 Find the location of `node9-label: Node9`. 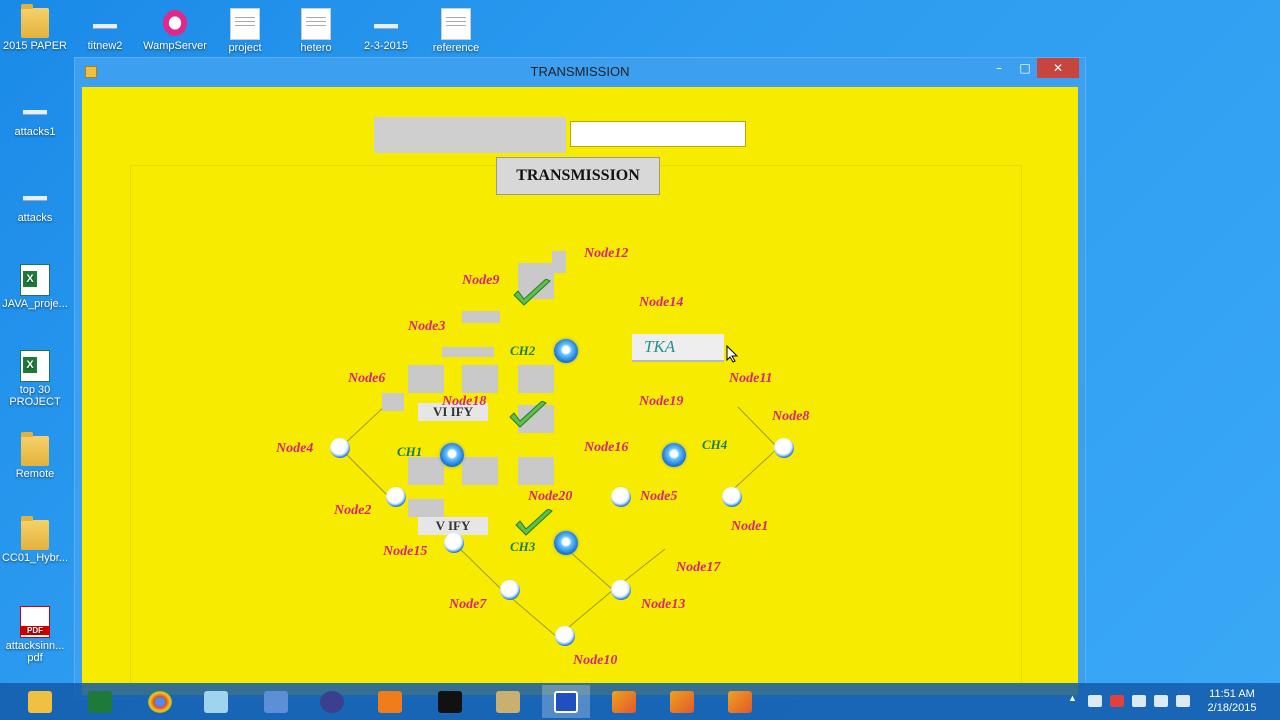

node9-label: Node9 is located at coordinates (481, 280).